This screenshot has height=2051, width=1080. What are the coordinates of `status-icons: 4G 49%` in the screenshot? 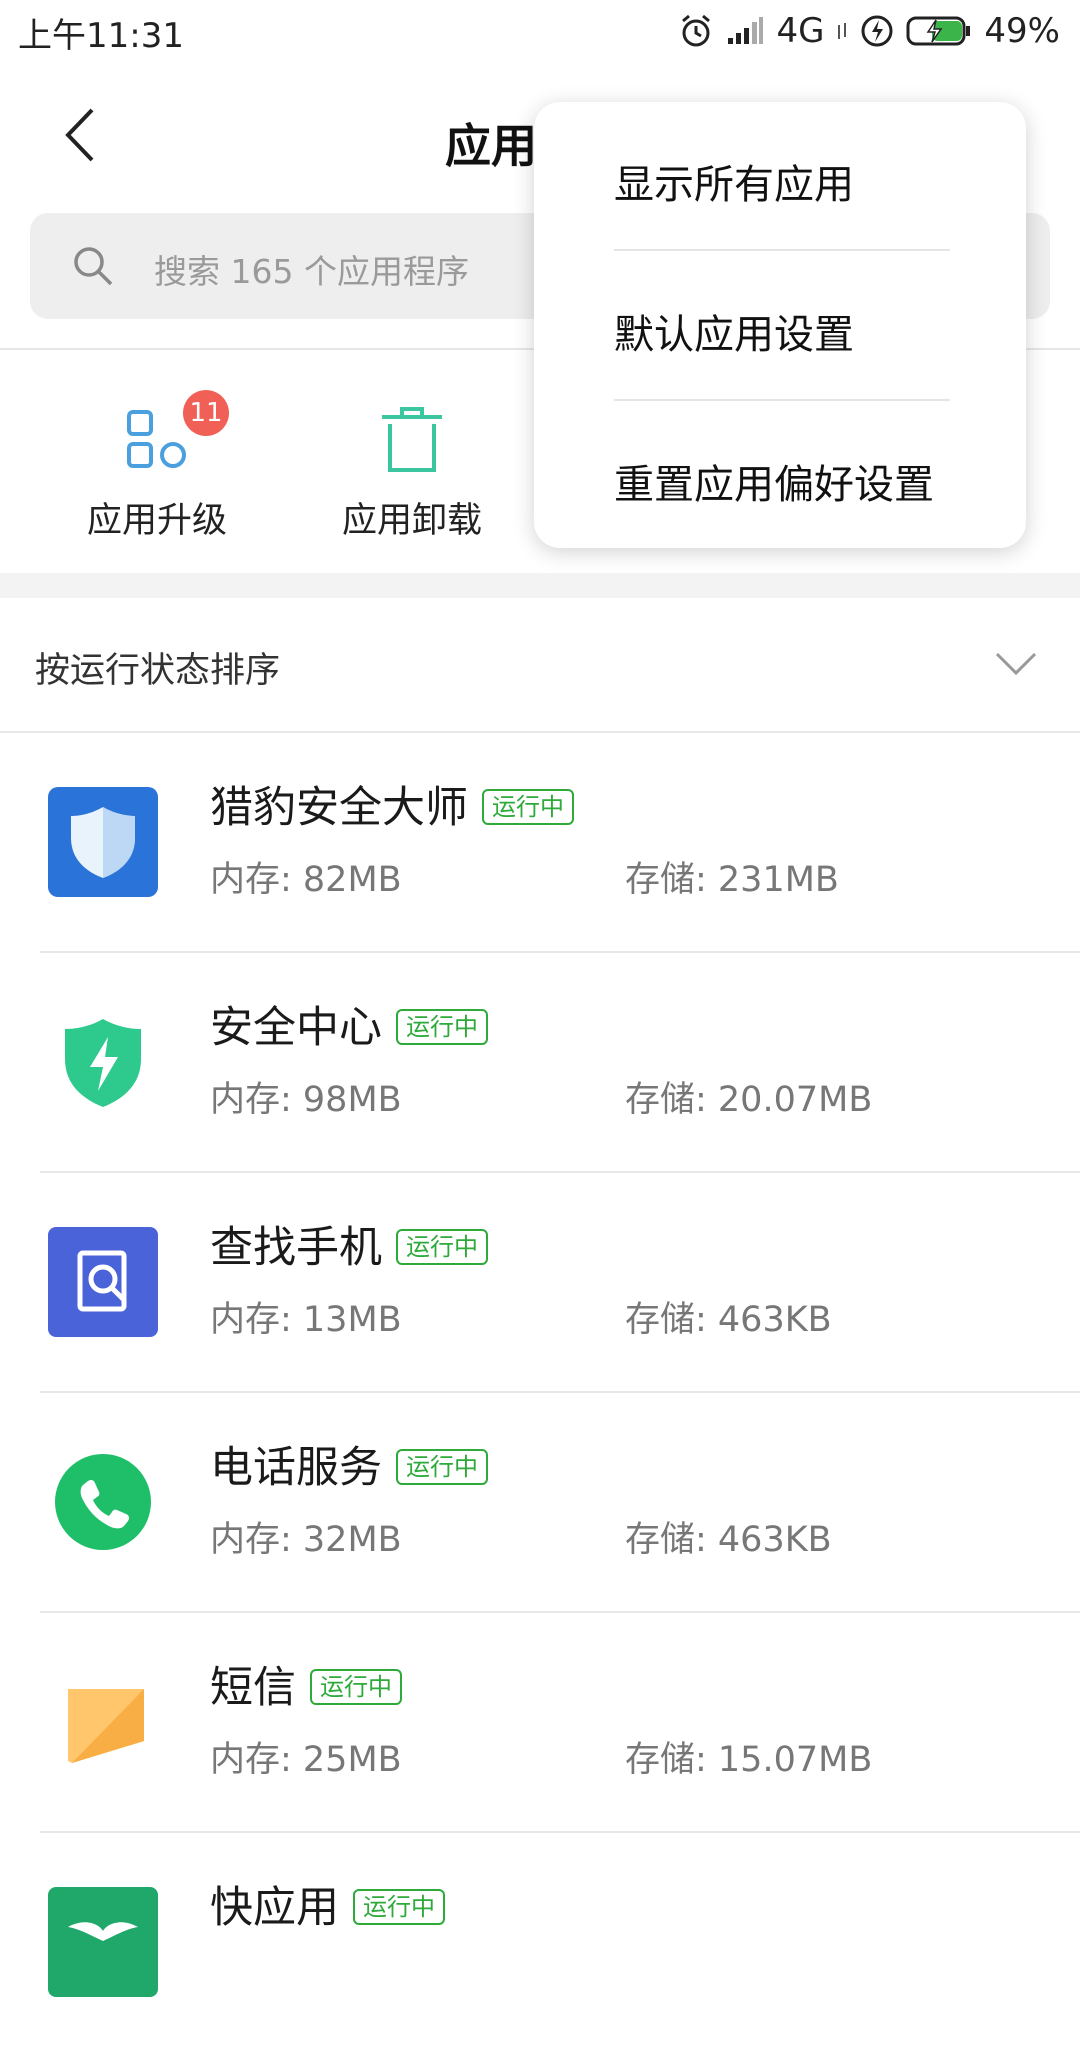 It's located at (869, 31).